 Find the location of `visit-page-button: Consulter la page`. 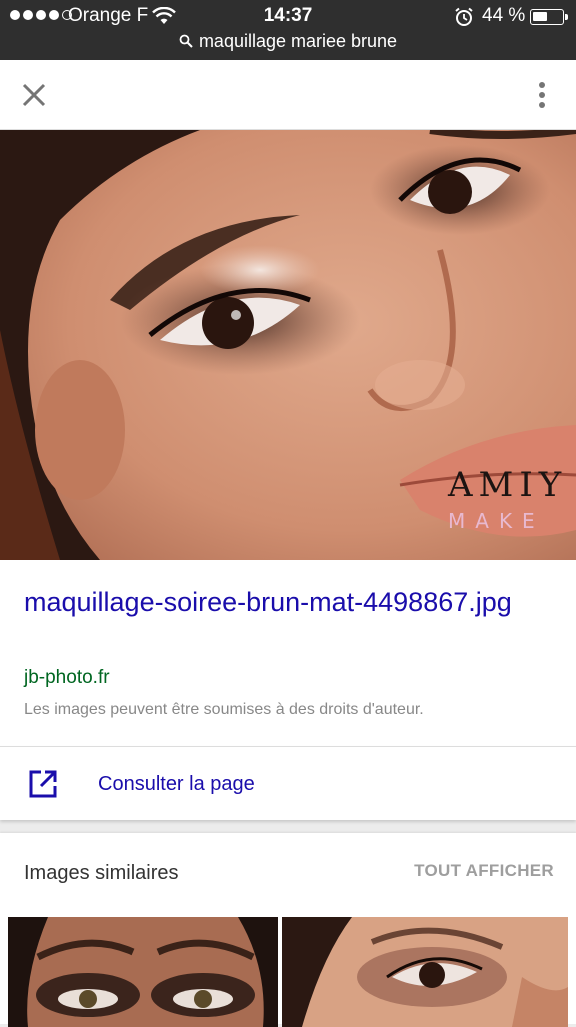

visit-page-button: Consulter la page is located at coordinates (288, 783).